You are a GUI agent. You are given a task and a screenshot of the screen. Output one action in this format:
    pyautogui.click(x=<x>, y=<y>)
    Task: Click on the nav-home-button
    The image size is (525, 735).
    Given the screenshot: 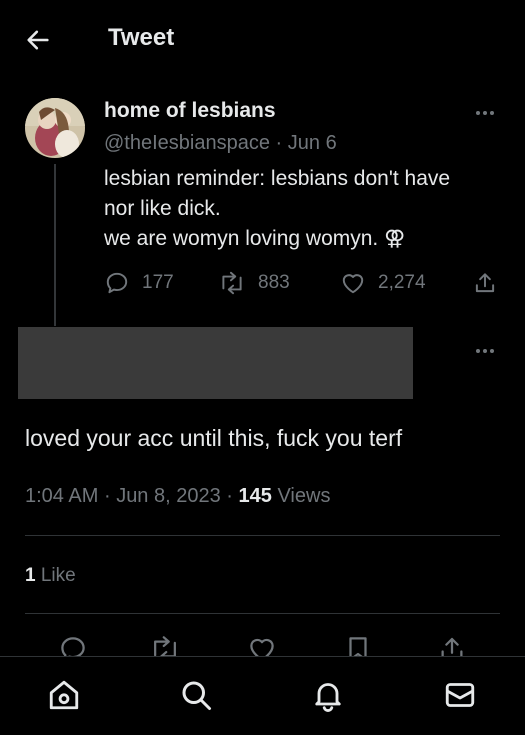 What is the action you would take?
    pyautogui.click(x=64, y=695)
    